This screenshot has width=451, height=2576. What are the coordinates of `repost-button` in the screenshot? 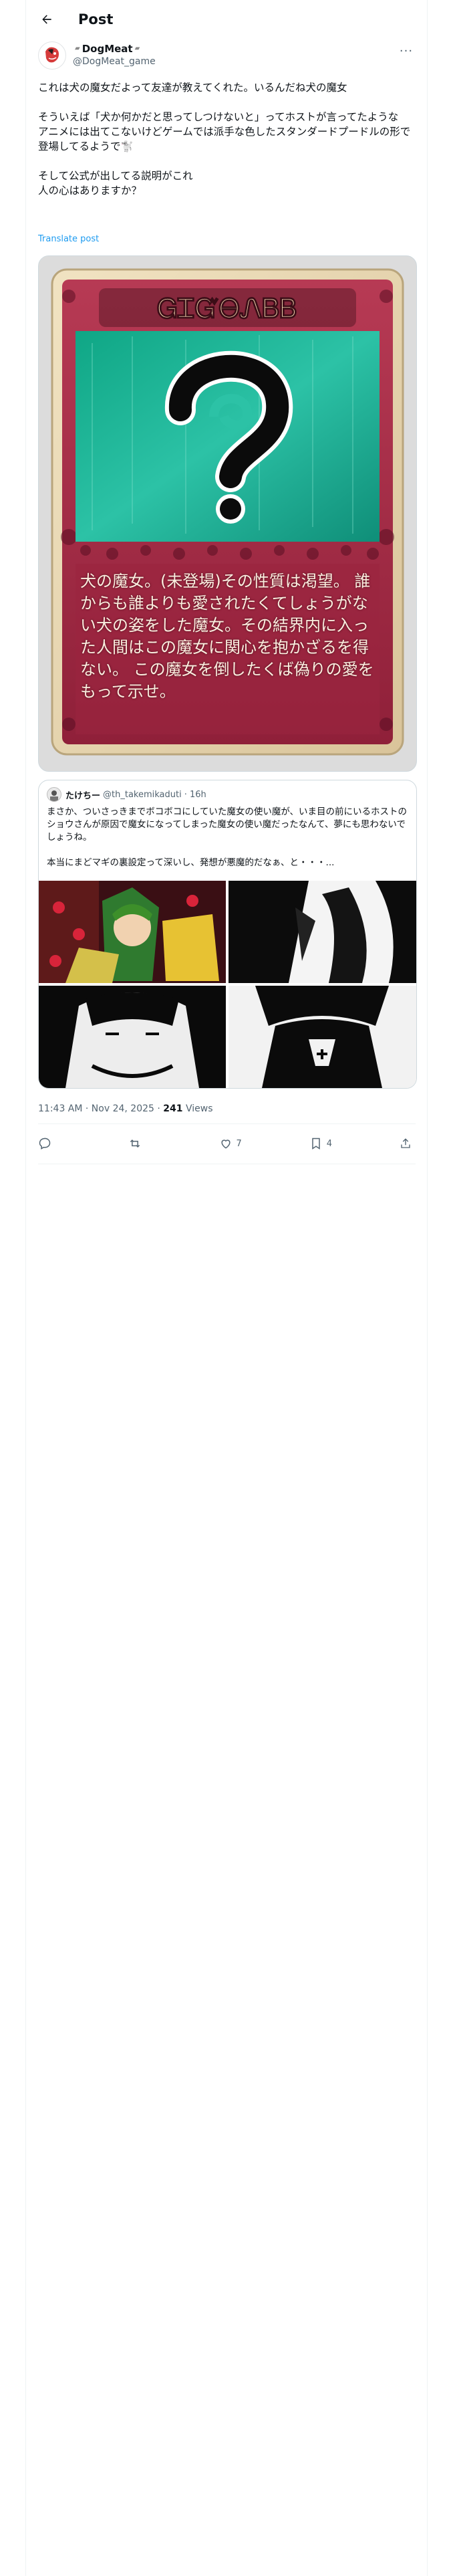 It's located at (158, 1143).